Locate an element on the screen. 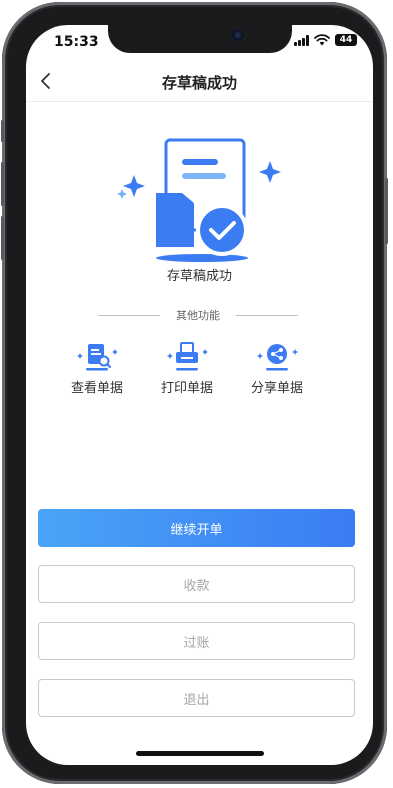  status-time: 15:33 is located at coordinates (76, 42).